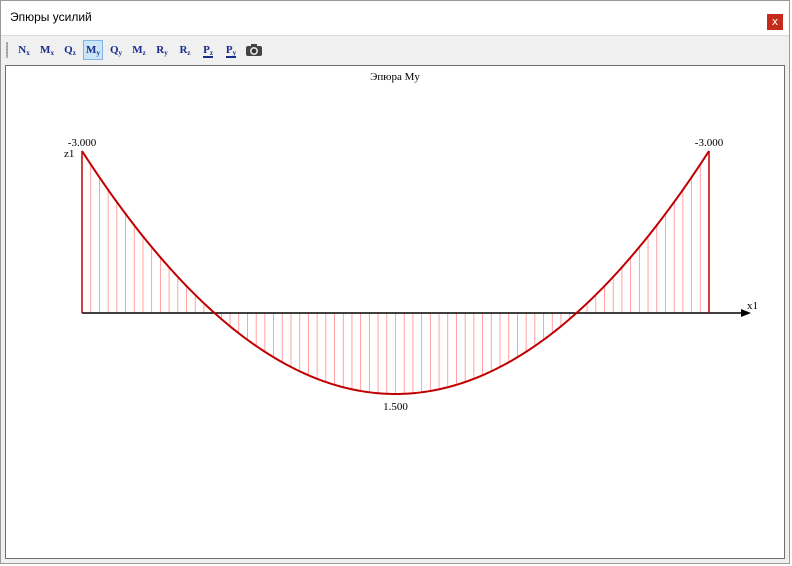 The width and height of the screenshot is (792, 566). I want to click on nx-button: Nx, so click(24, 50).